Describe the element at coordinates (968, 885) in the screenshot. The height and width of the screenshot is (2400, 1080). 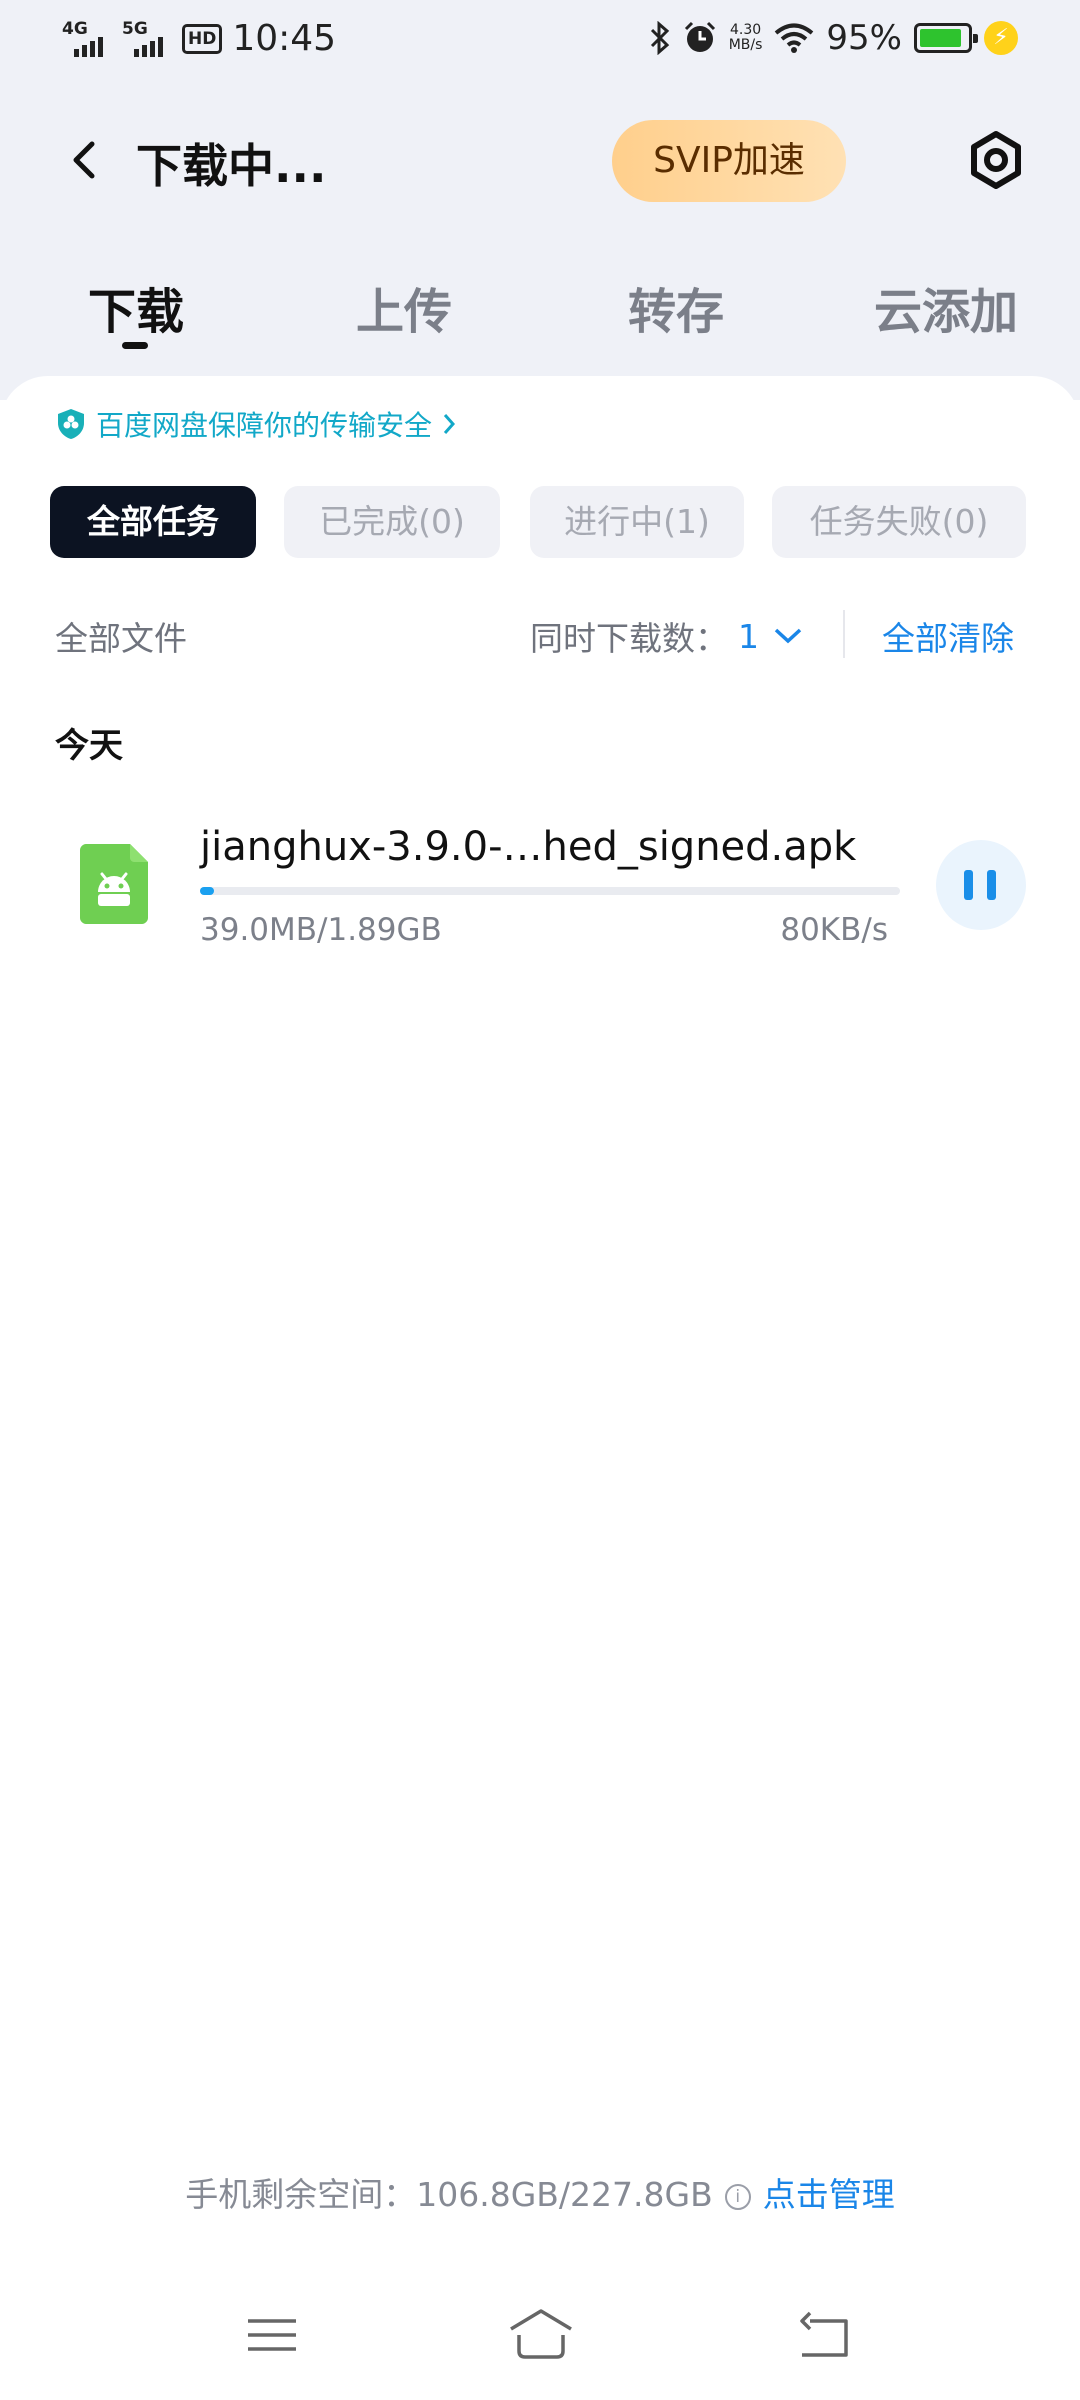
I see `pause-icon-bar-left` at that location.